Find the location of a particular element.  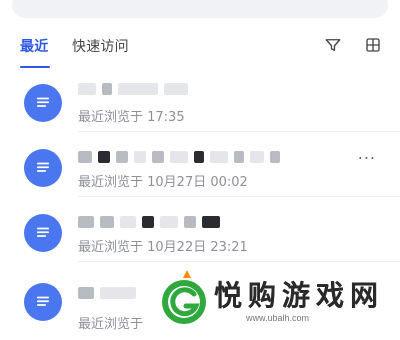

tab-quick-access: 快速访问 is located at coordinates (100, 46).